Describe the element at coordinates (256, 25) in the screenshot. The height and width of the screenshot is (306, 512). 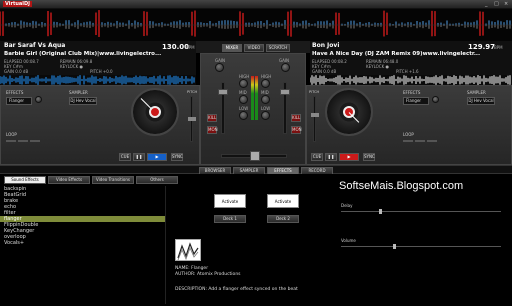
I see `rhythm-waveform` at that location.